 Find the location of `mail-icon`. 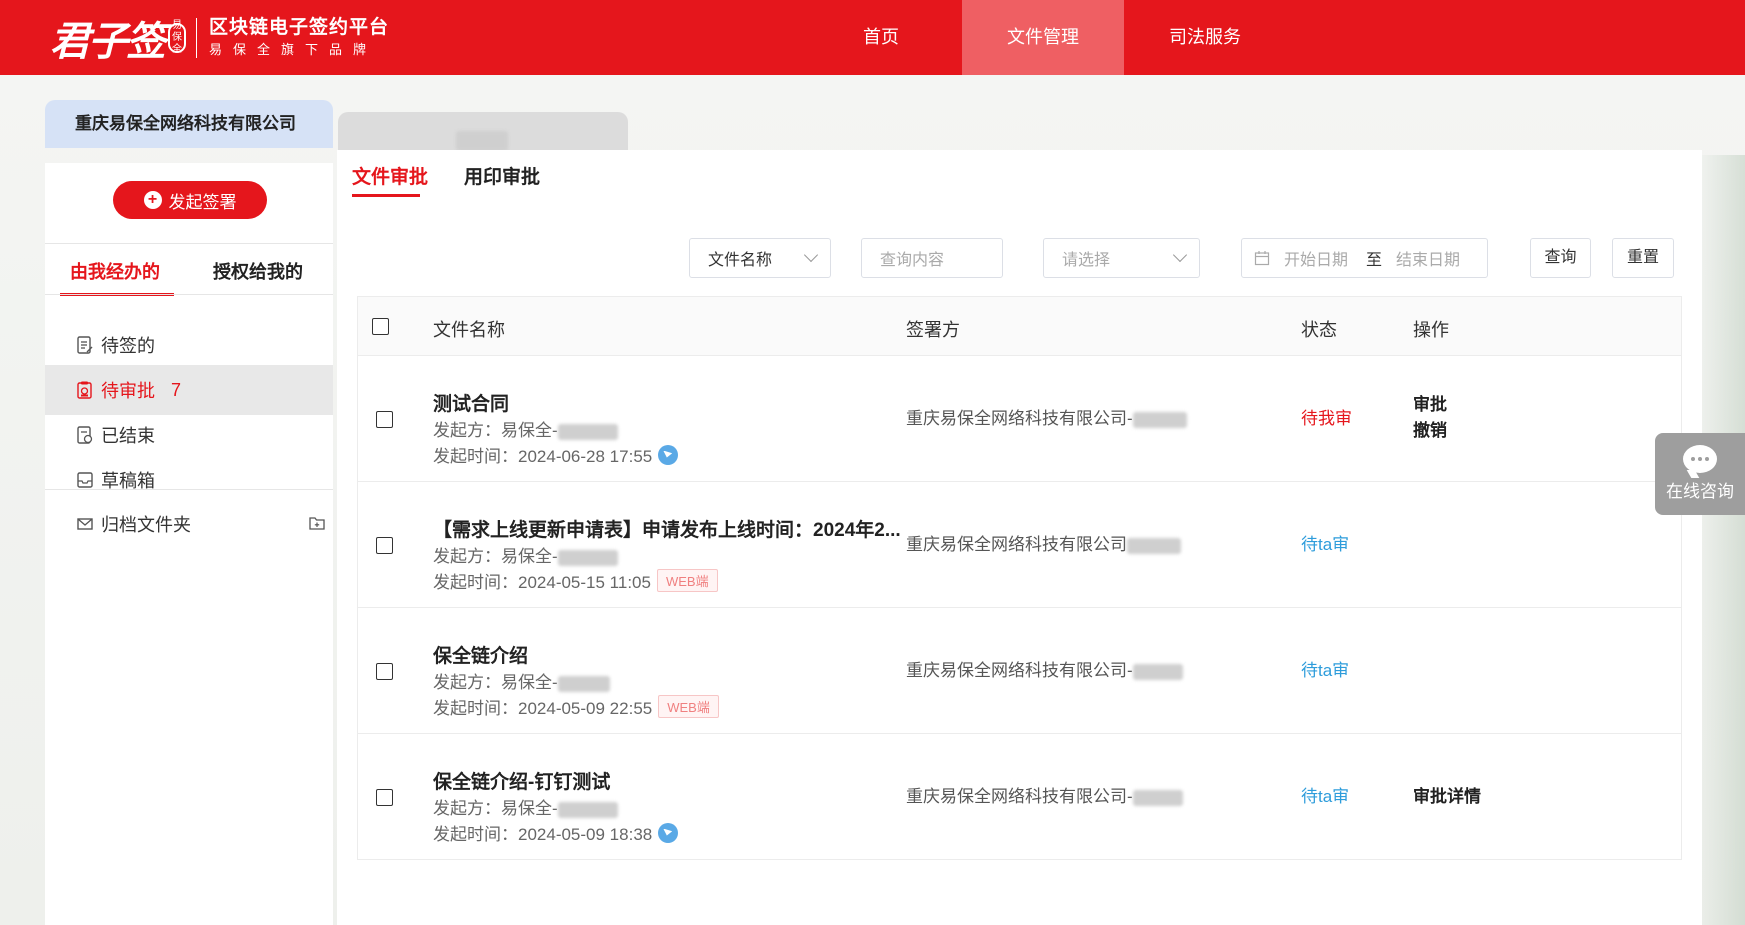

mail-icon is located at coordinates (85, 524).